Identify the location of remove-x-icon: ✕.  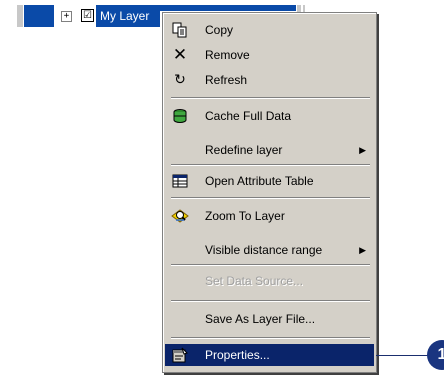
(180, 55).